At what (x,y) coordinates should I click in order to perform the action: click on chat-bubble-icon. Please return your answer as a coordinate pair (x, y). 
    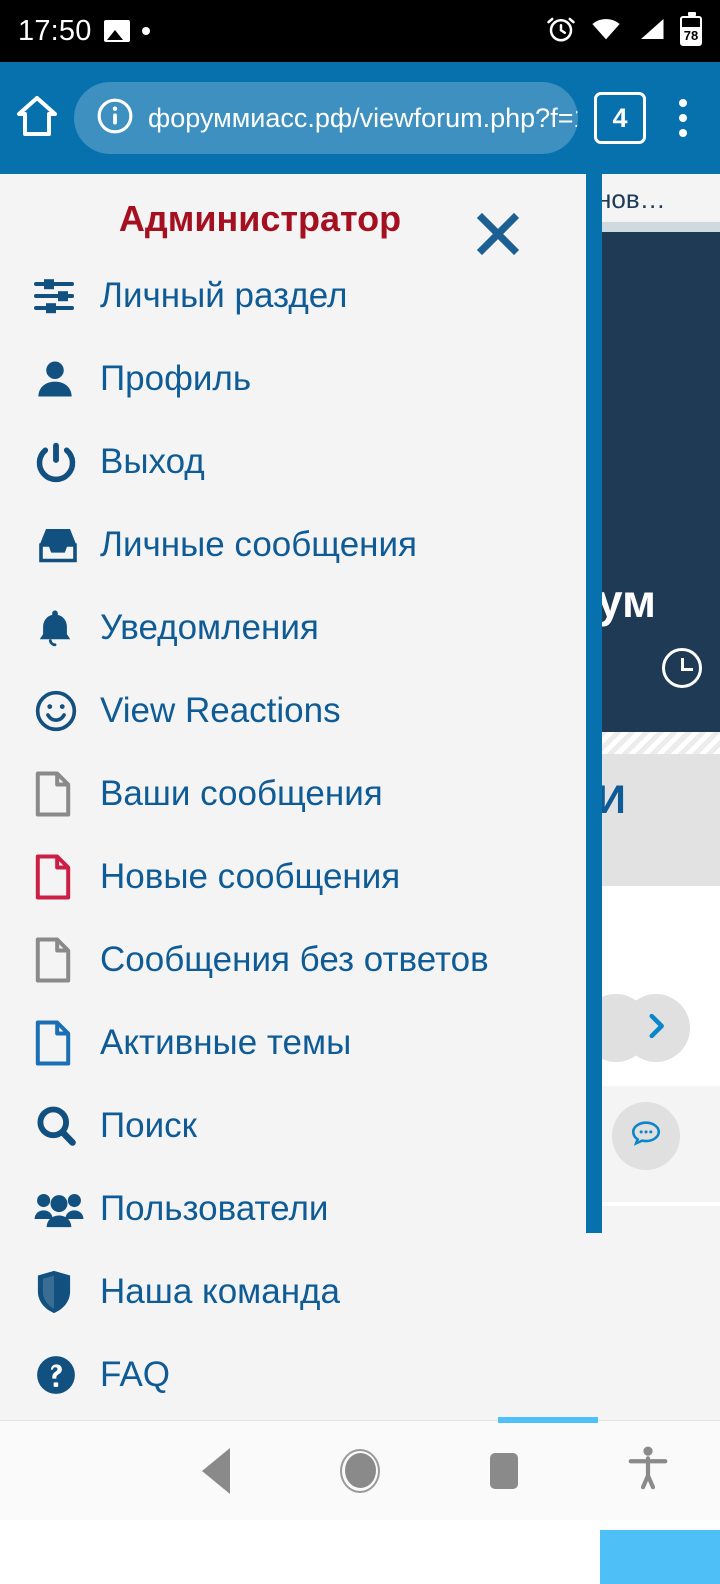
    Looking at the image, I should click on (646, 1136).